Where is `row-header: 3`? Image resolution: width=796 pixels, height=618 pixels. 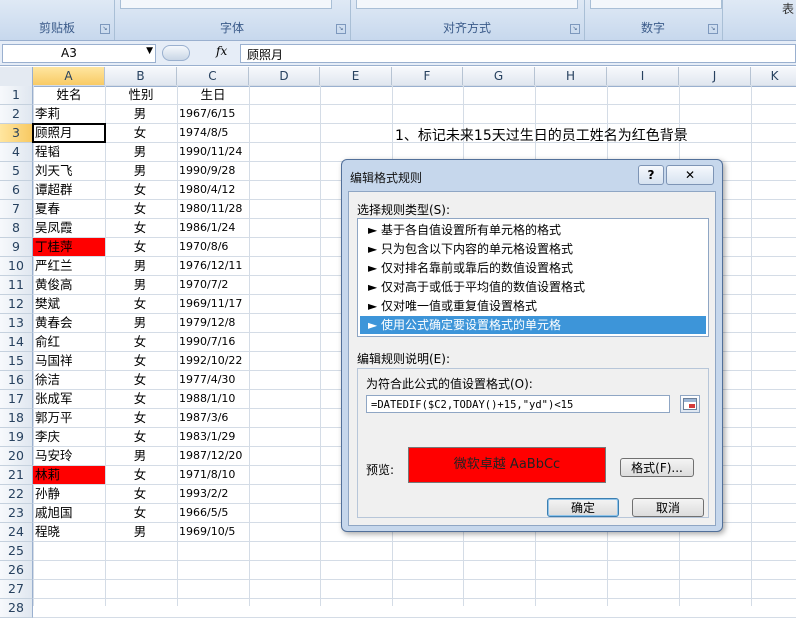
row-header: 3 is located at coordinates (16, 133).